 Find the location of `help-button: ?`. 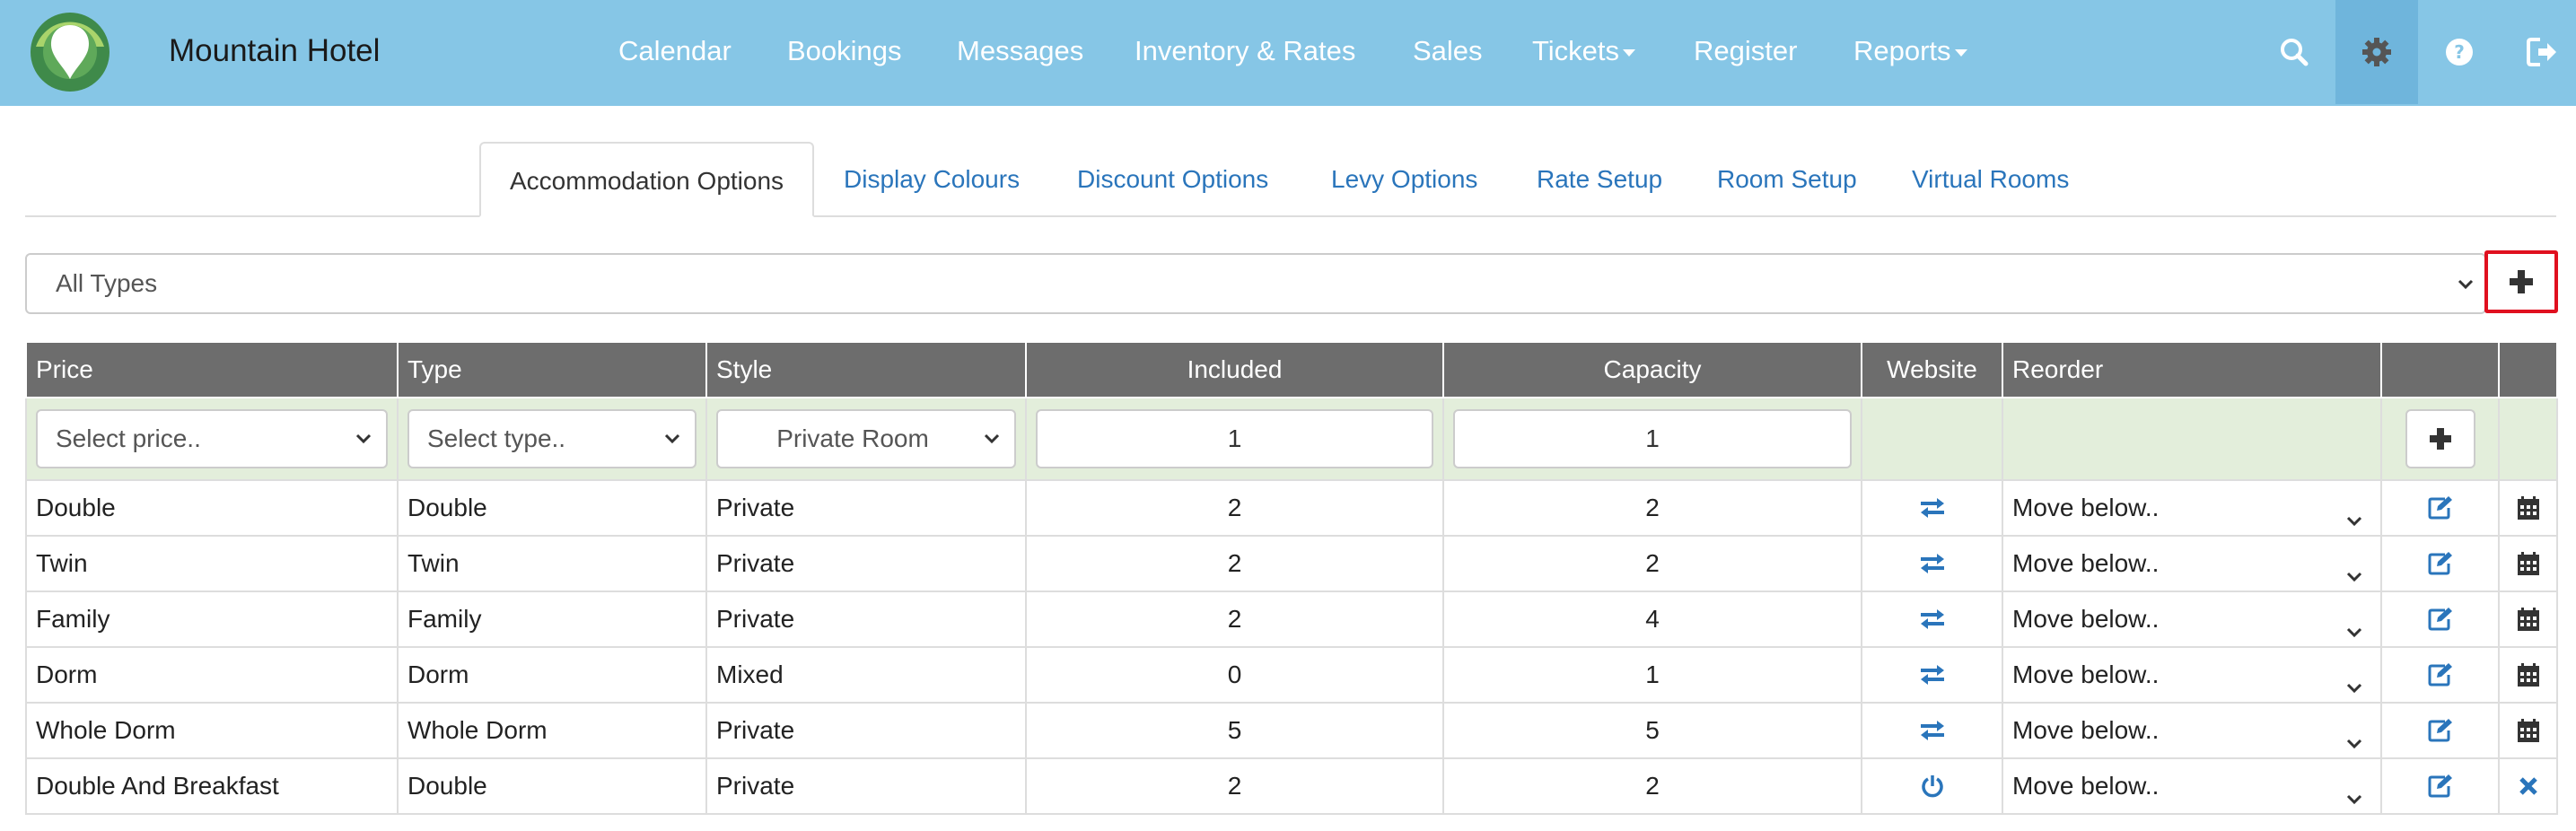

help-button: ? is located at coordinates (2459, 52).